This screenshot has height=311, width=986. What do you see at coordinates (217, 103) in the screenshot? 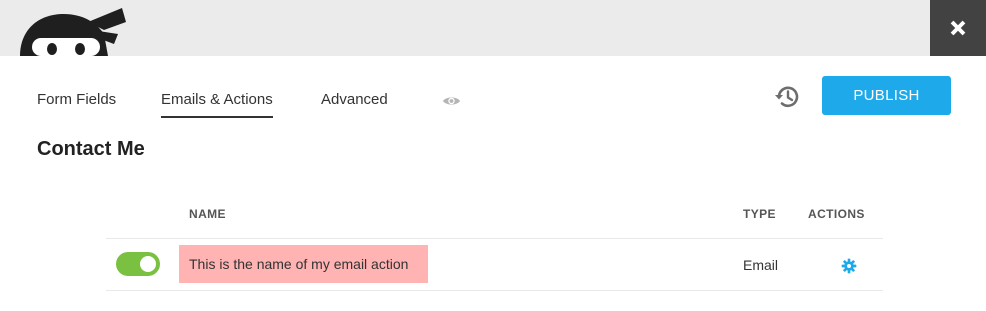
I see `tab-emails-actions: Emails & Actions` at bounding box center [217, 103].